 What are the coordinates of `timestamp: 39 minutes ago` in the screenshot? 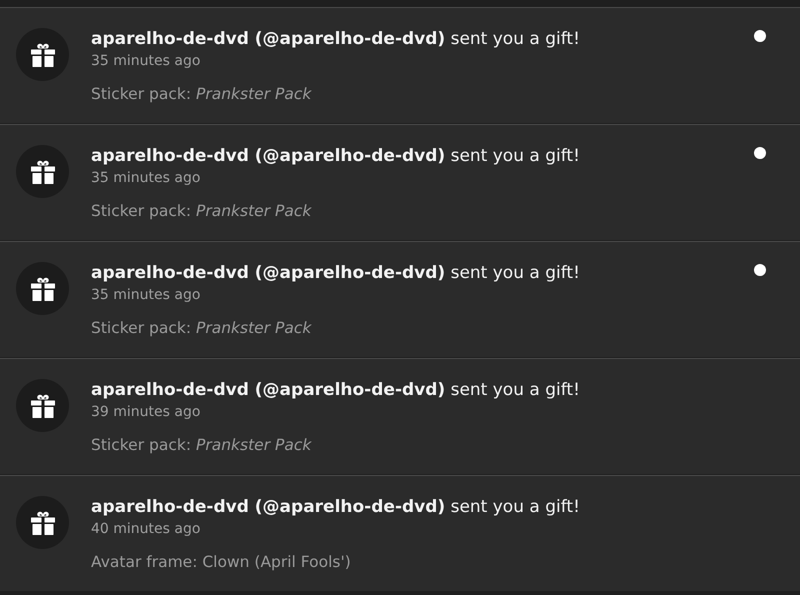 It's located at (146, 412).